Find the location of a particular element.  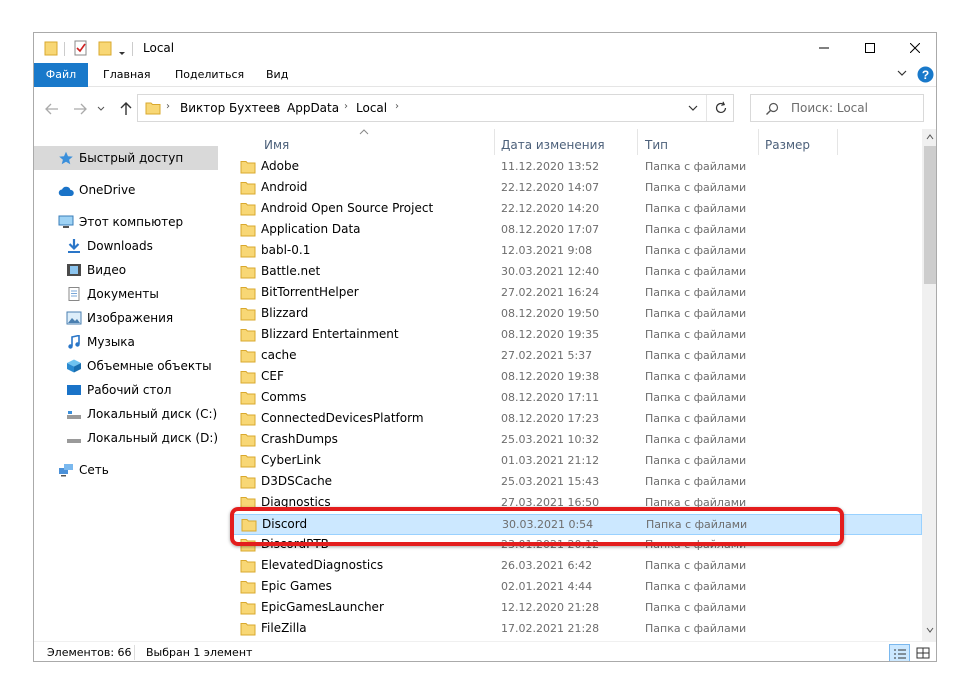

sidebar-item-drive-d: Локальный диск (D:) is located at coordinates (129, 438).